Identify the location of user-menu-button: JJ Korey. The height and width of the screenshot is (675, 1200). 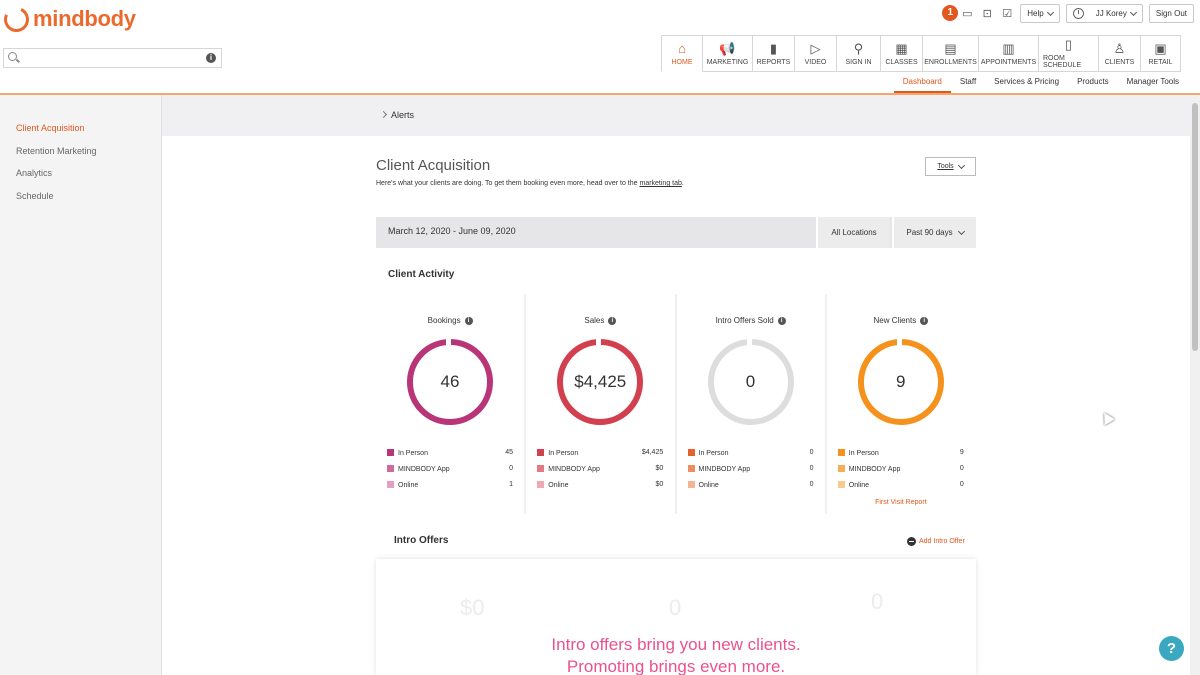
(1104, 13).